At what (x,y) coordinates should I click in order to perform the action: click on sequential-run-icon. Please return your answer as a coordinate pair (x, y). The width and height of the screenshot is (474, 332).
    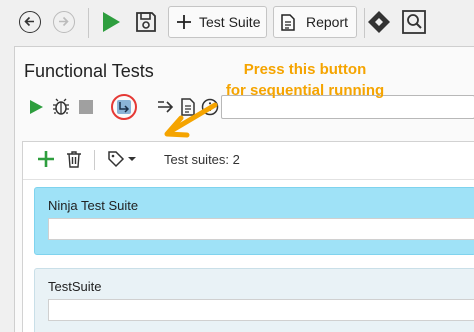
    Looking at the image, I should click on (124, 107).